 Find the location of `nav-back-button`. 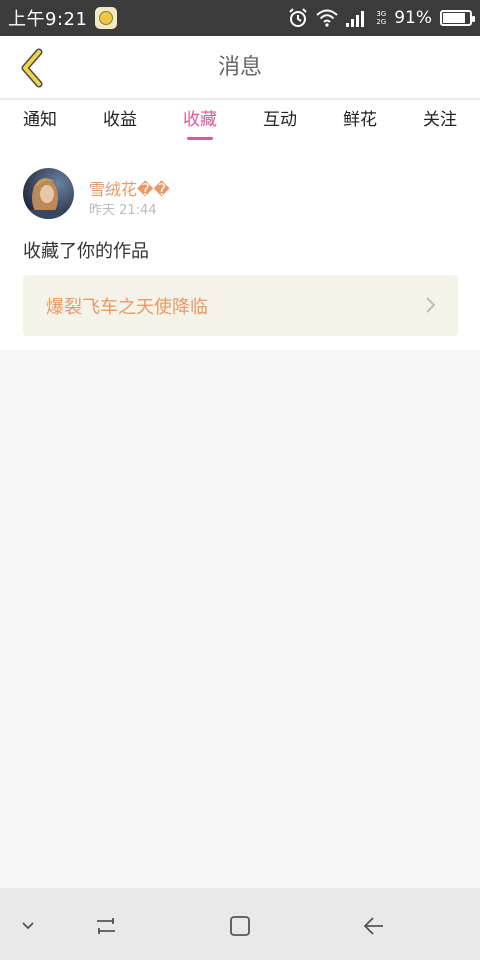

nav-back-button is located at coordinates (374, 926).